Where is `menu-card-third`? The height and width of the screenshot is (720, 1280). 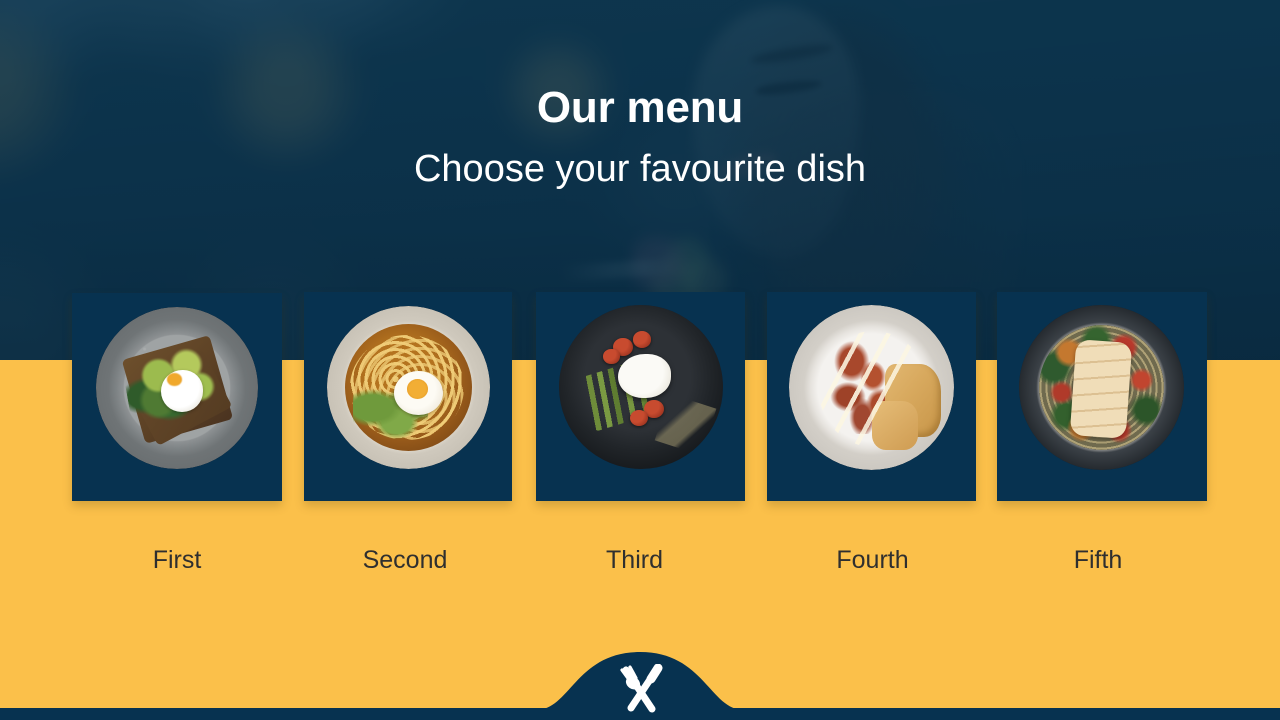 menu-card-third is located at coordinates (640, 396).